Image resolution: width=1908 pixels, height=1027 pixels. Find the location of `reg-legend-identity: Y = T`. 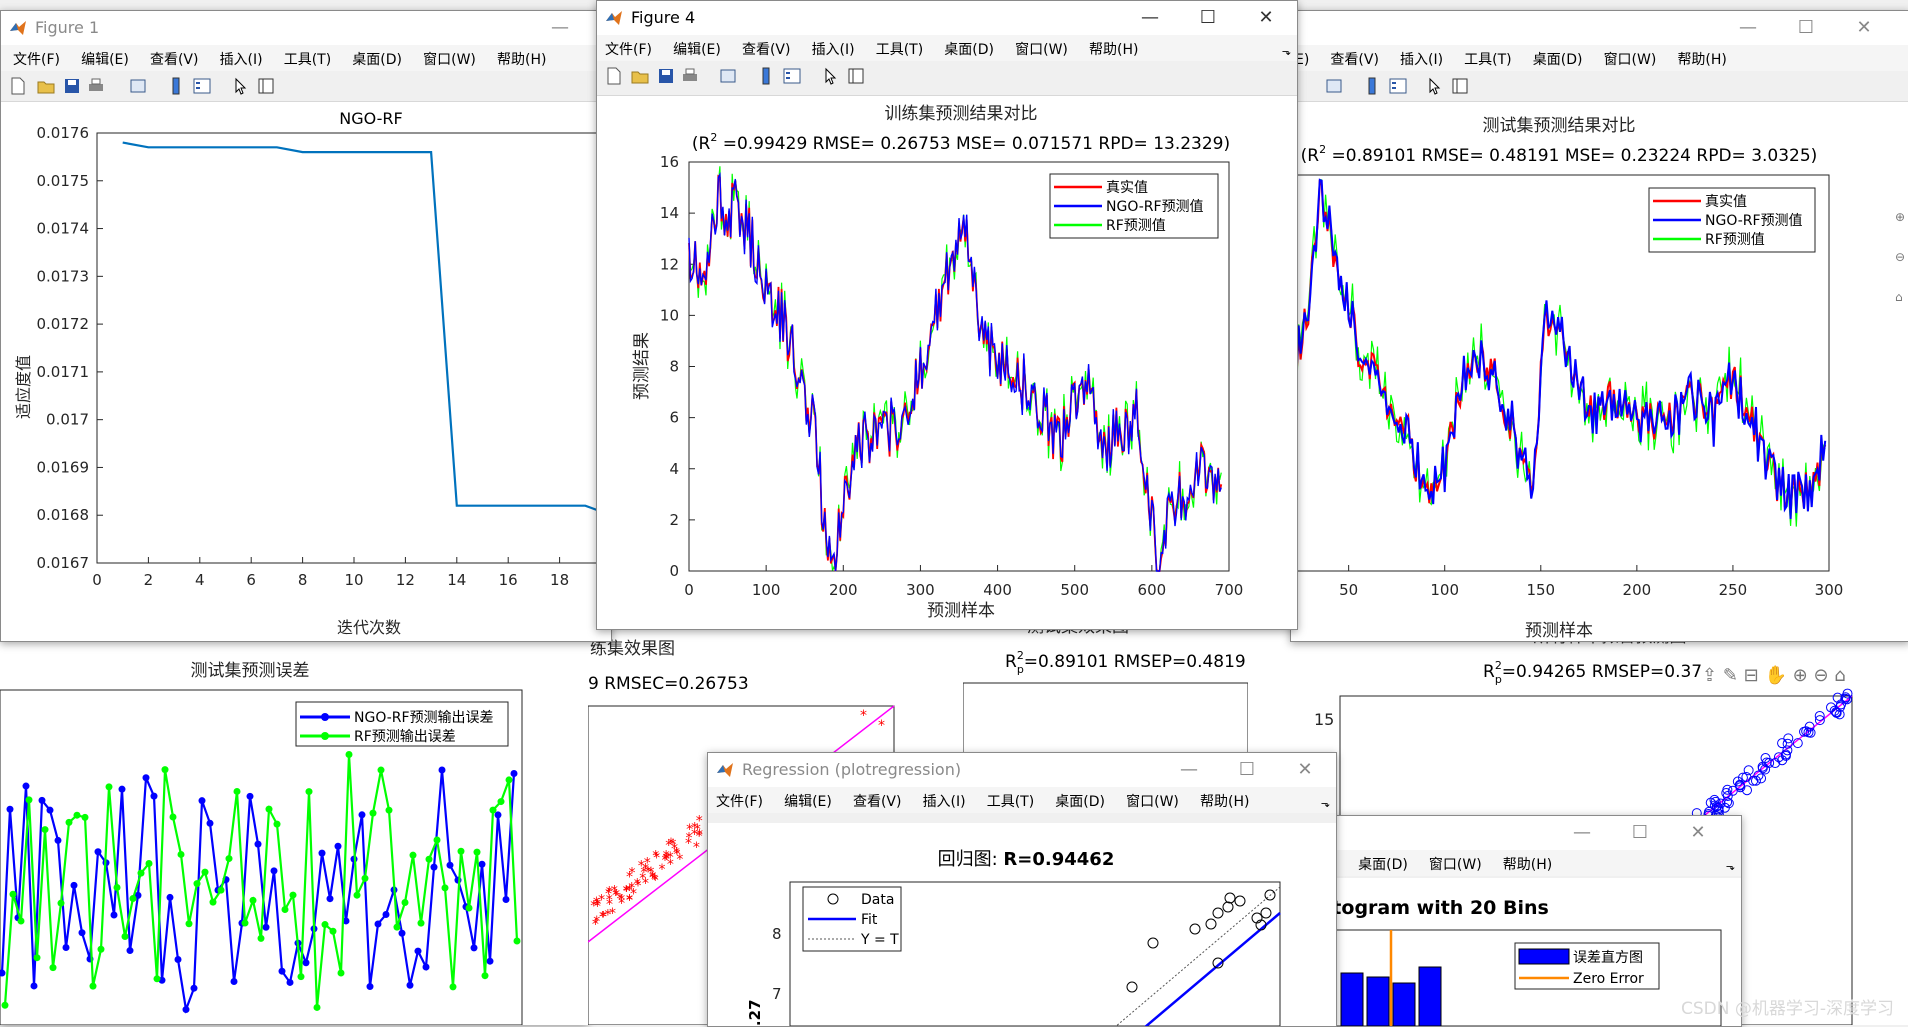

reg-legend-identity: Y = T is located at coordinates (879, 940).